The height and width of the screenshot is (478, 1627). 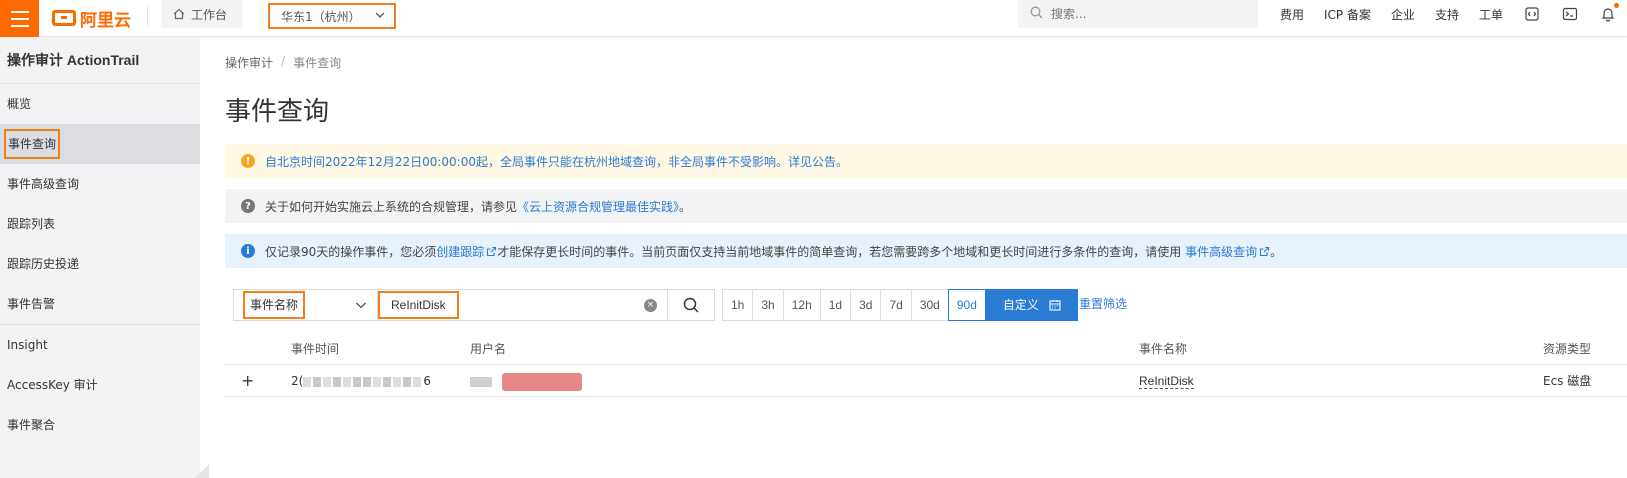 I want to click on attribute-select: 事件名称, so click(x=305, y=305).